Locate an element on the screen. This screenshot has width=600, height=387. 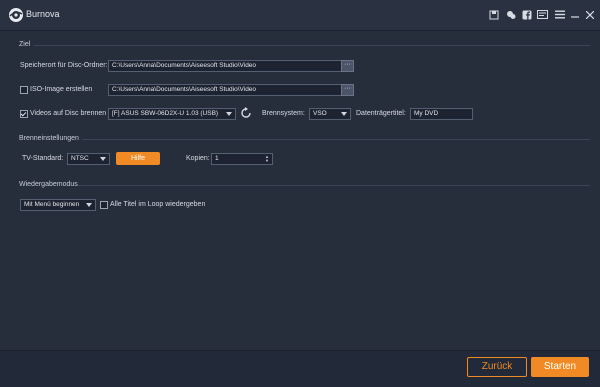
save-icon is located at coordinates (493, 14).